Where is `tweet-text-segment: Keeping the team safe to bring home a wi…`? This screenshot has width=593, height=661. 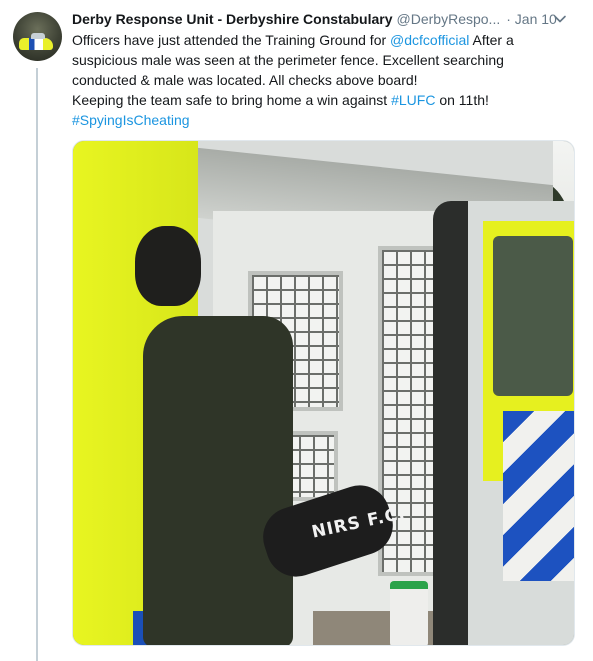
tweet-text-segment: Keeping the team safe to bring home a wi… is located at coordinates (232, 100).